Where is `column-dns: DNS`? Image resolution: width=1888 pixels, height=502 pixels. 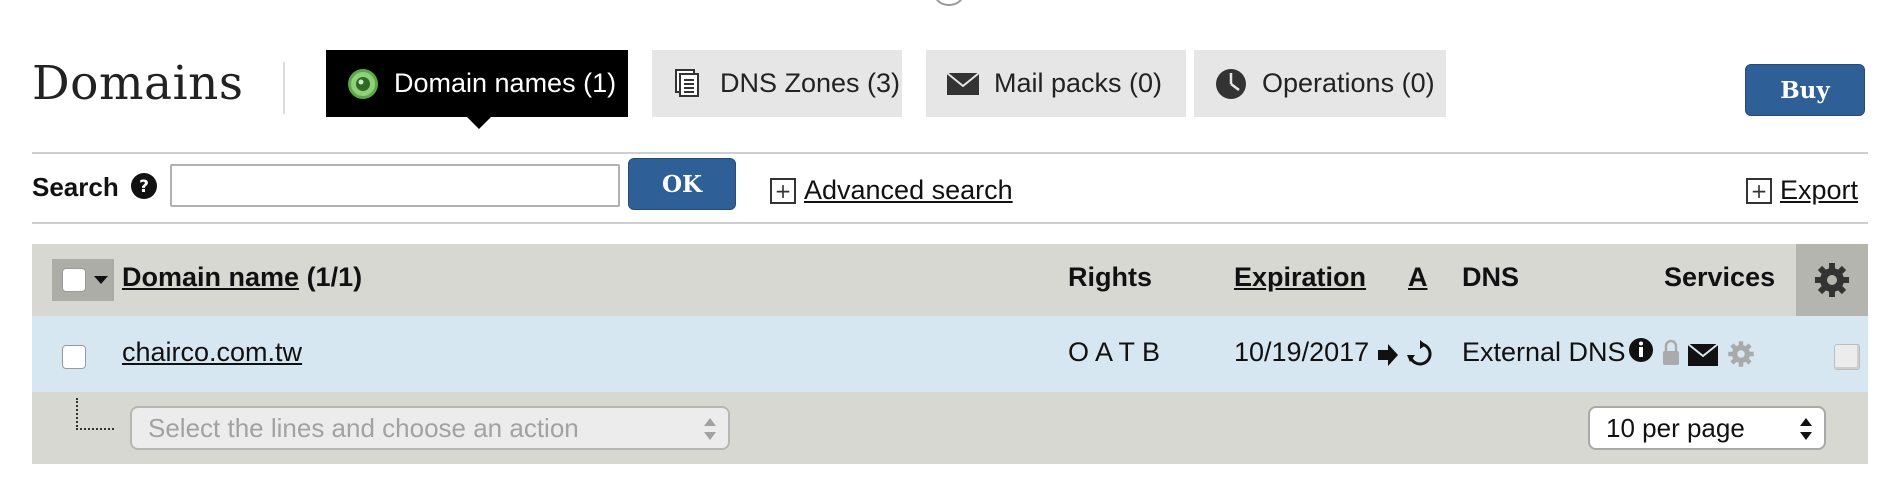 column-dns: DNS is located at coordinates (1491, 277).